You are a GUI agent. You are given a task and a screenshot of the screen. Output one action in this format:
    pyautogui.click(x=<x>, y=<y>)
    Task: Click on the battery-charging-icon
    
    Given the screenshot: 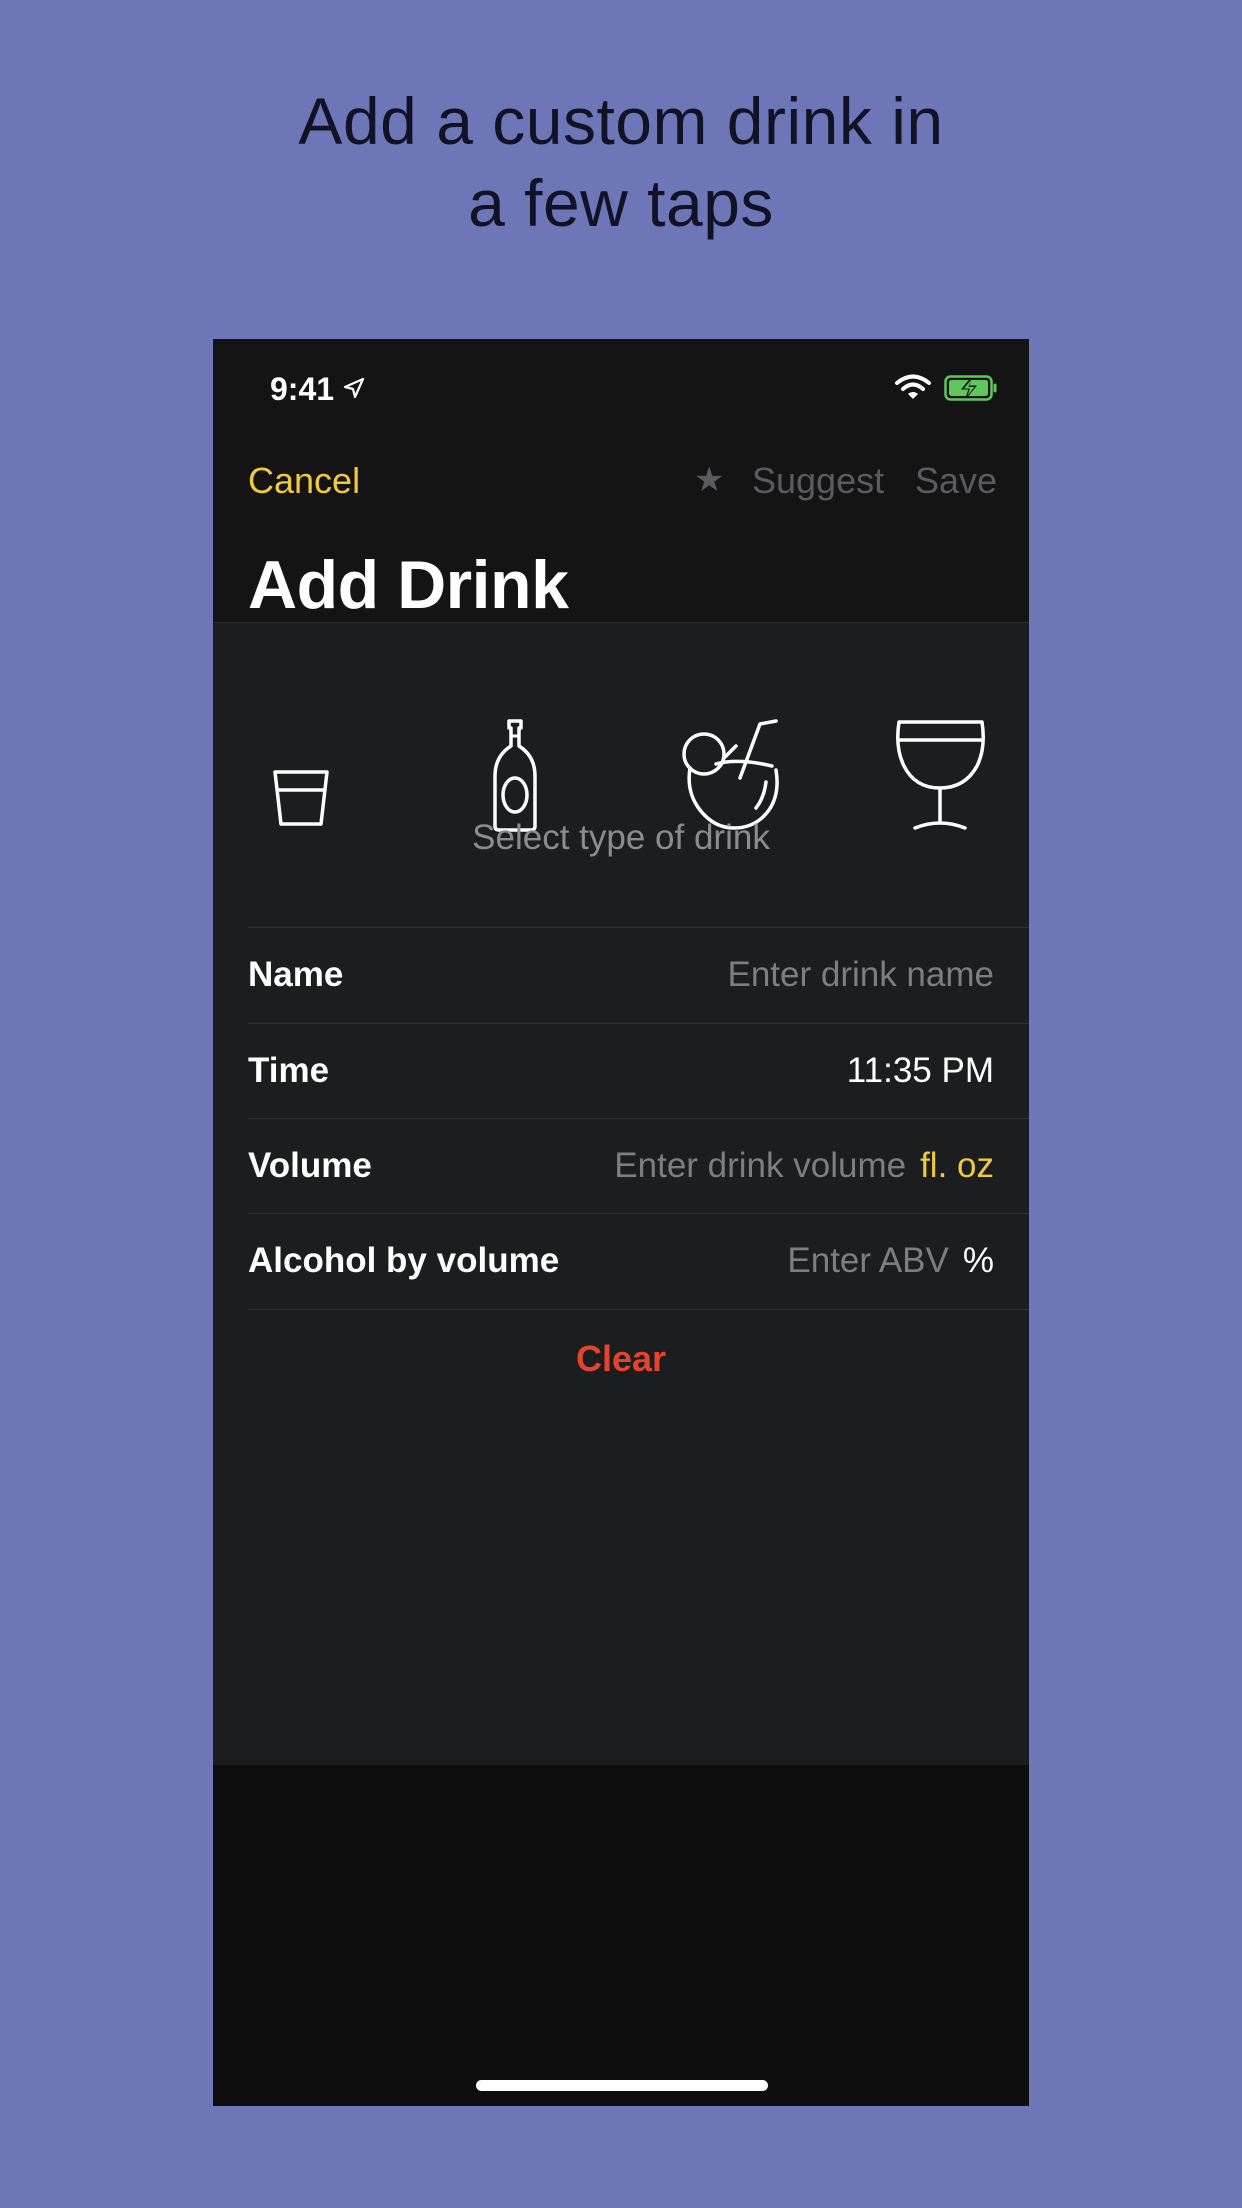 What is the action you would take?
    pyautogui.click(x=970, y=388)
    